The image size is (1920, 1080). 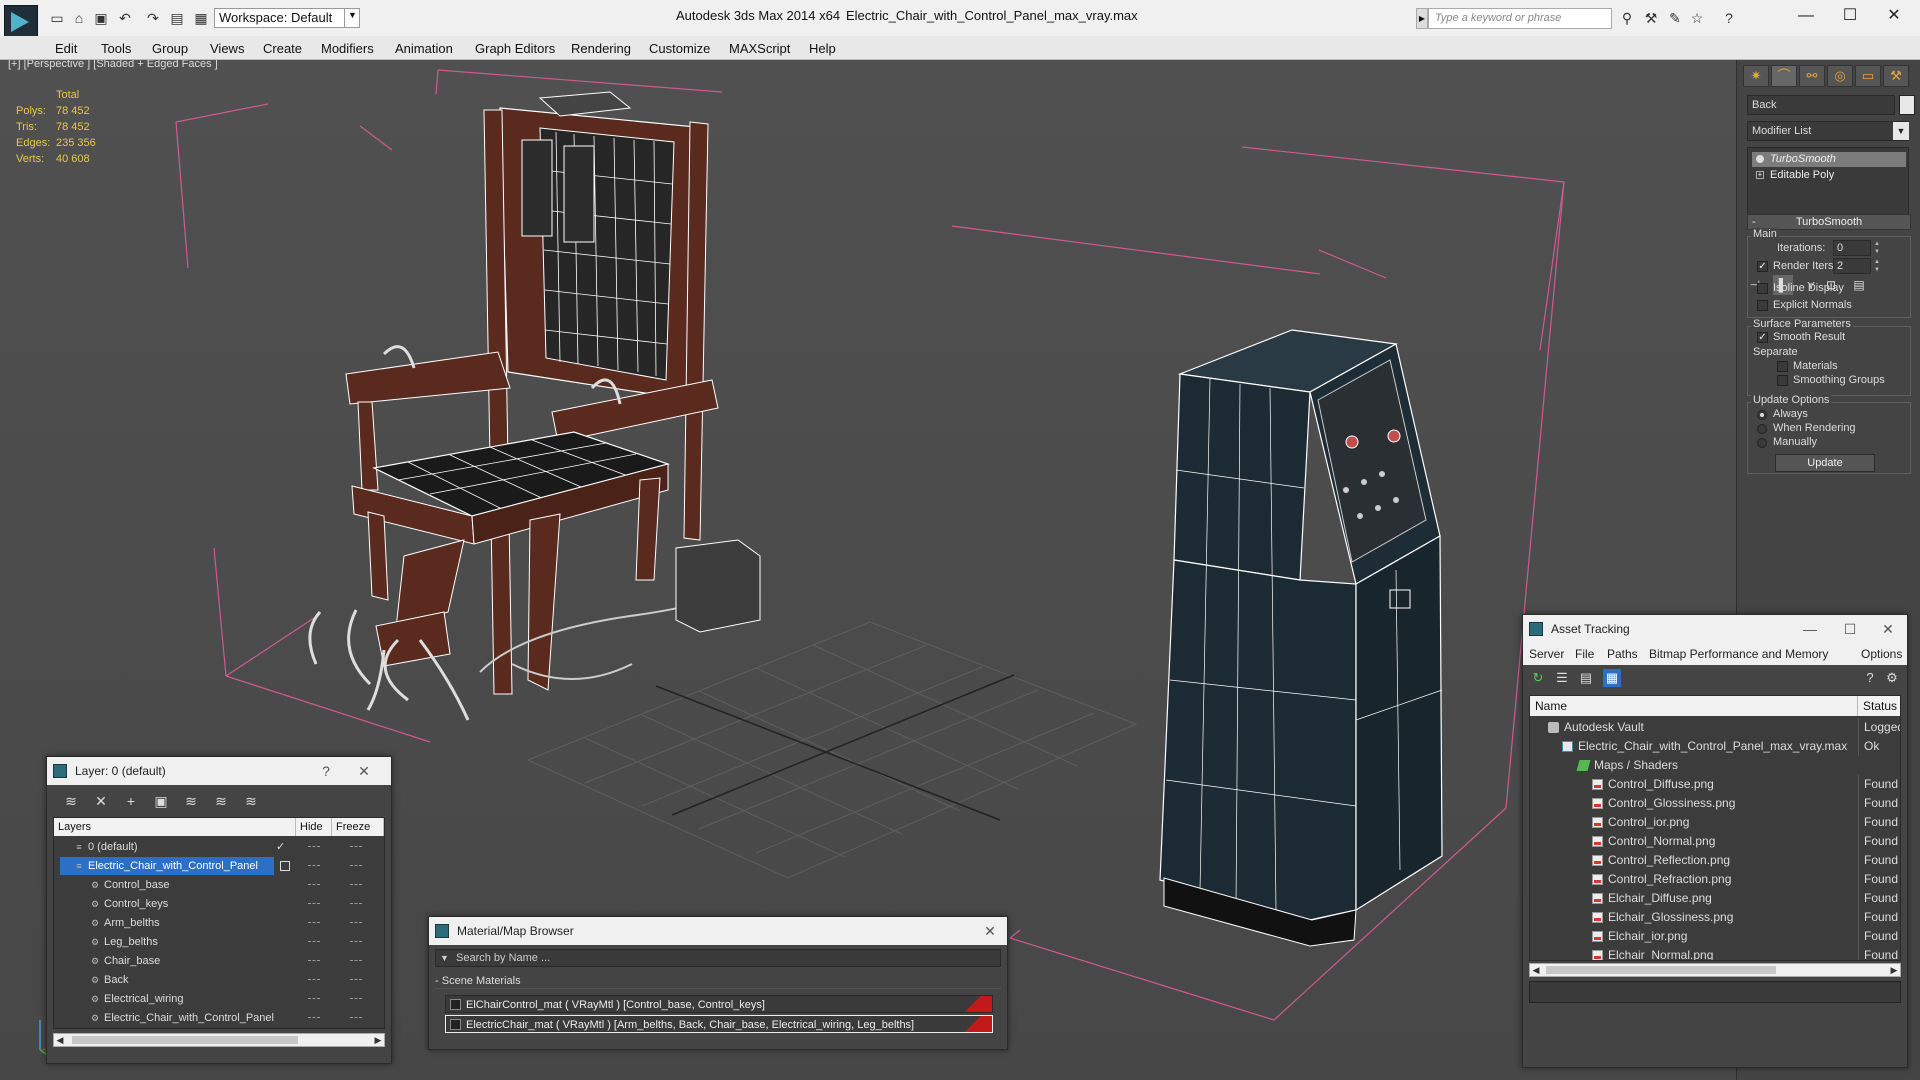 What do you see at coordinates (1782, 380) in the screenshot?
I see `separate-smoothing-groups-checkbox` at bounding box center [1782, 380].